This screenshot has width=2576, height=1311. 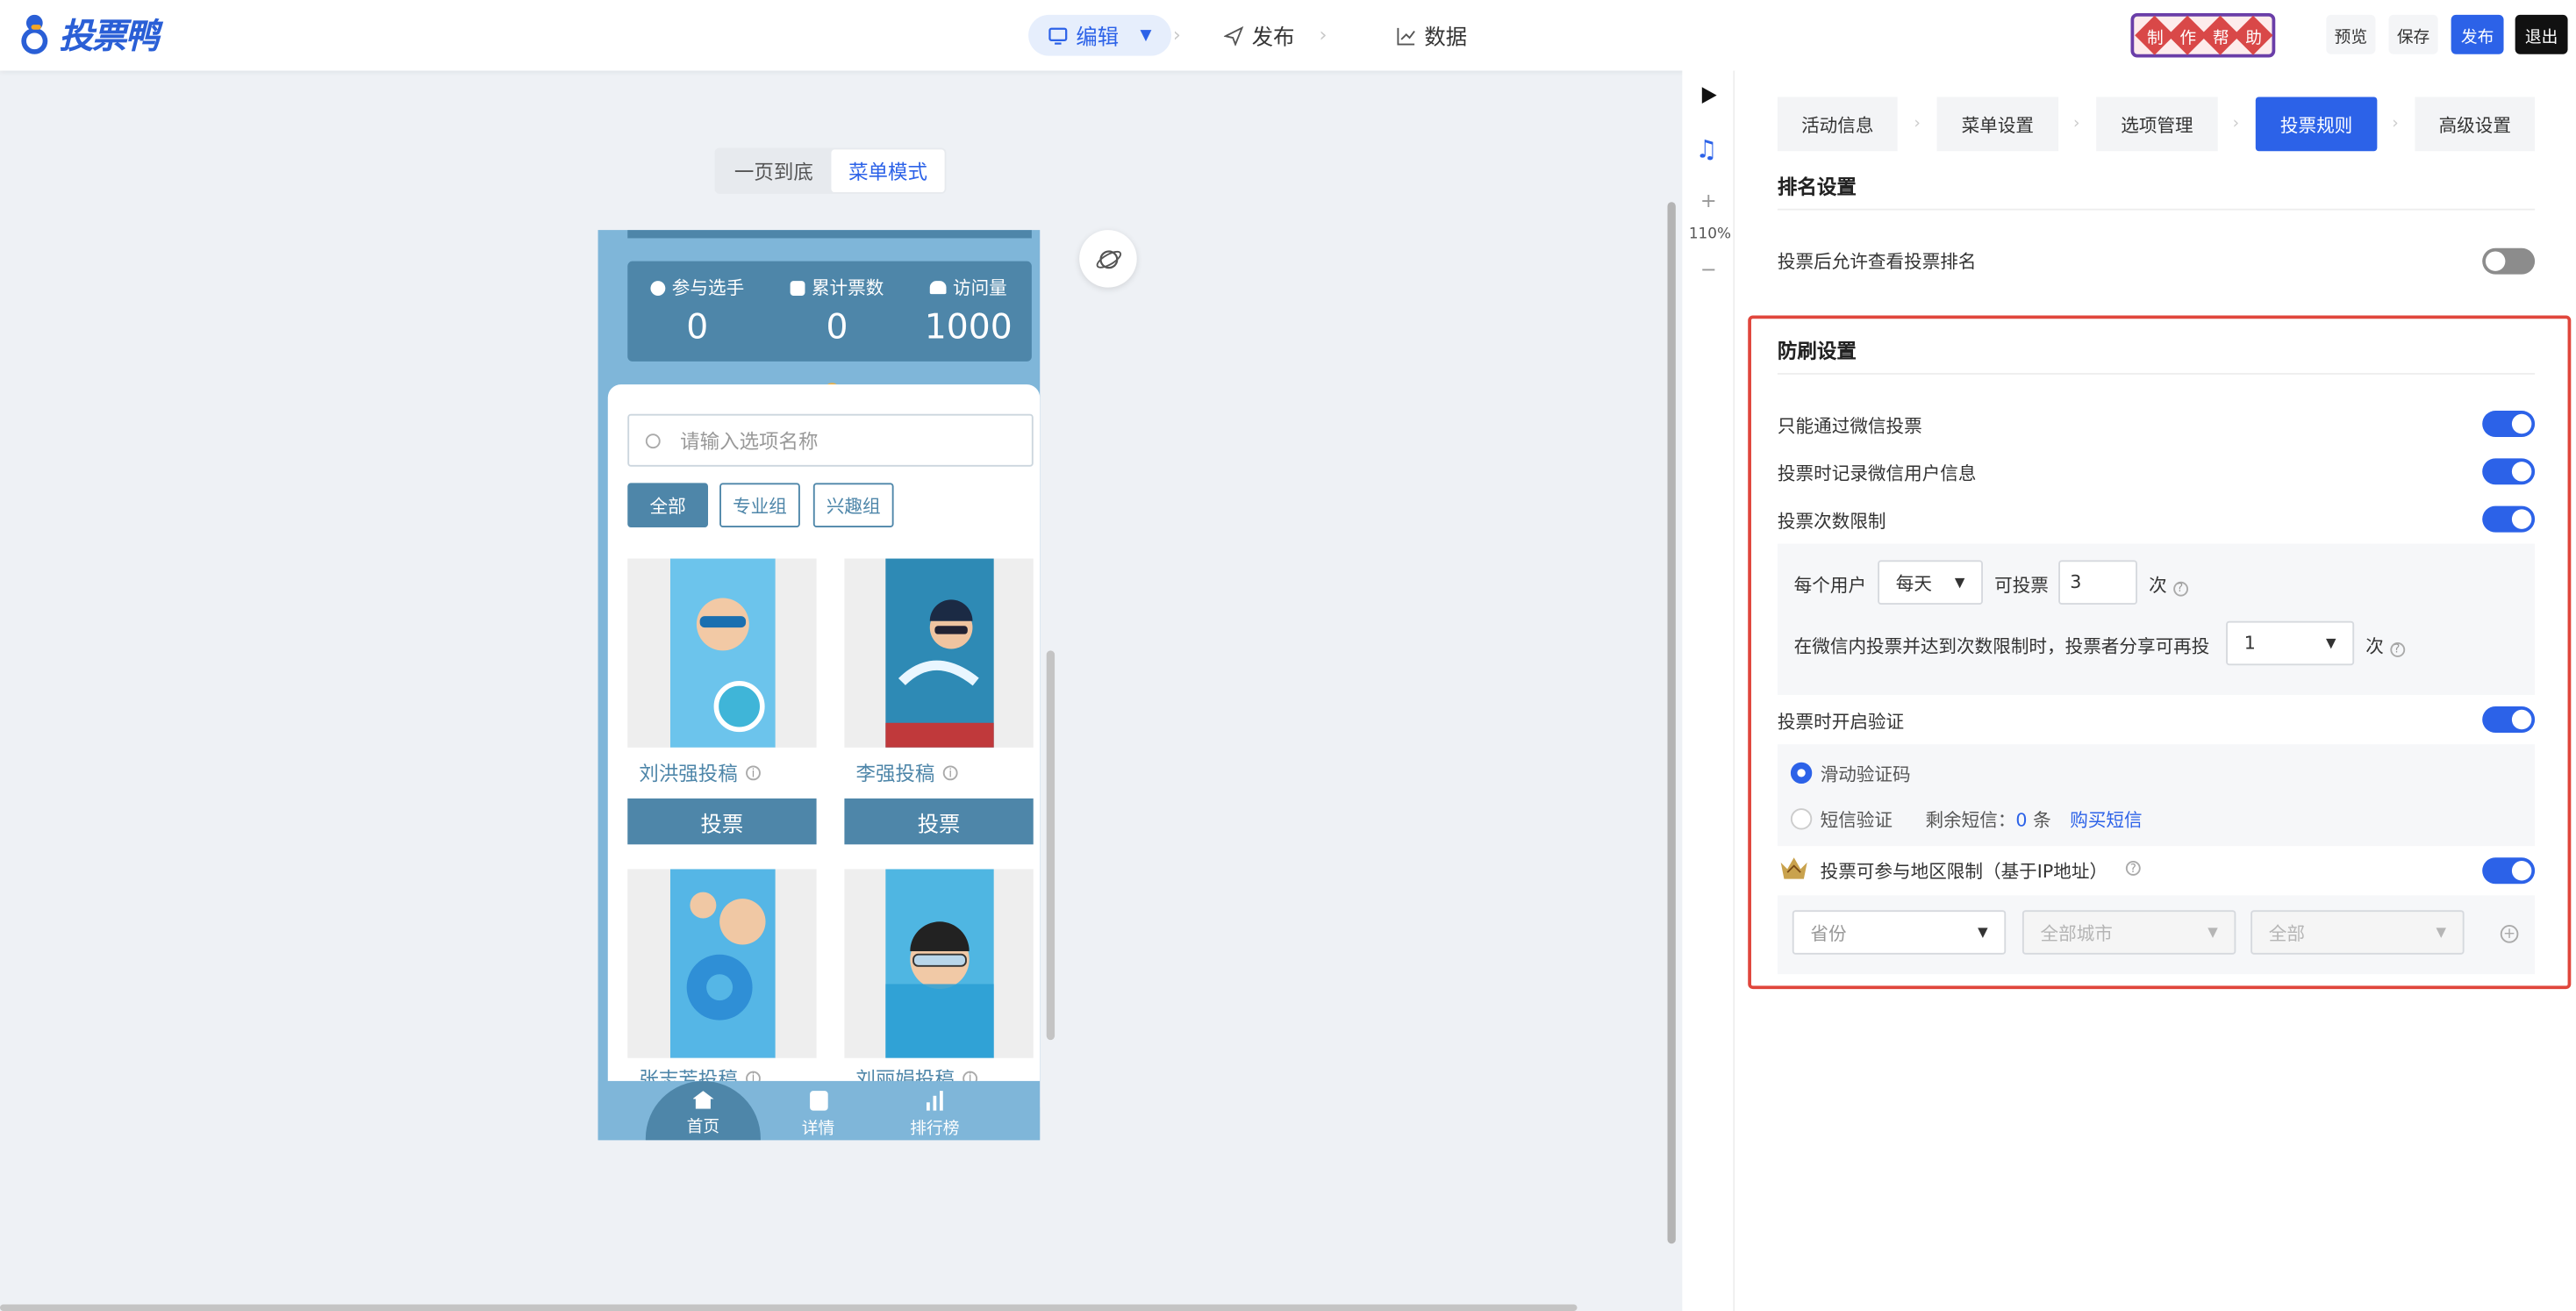 What do you see at coordinates (1857, 820) in the screenshot?
I see `sms-verify-label: 短信验证` at bounding box center [1857, 820].